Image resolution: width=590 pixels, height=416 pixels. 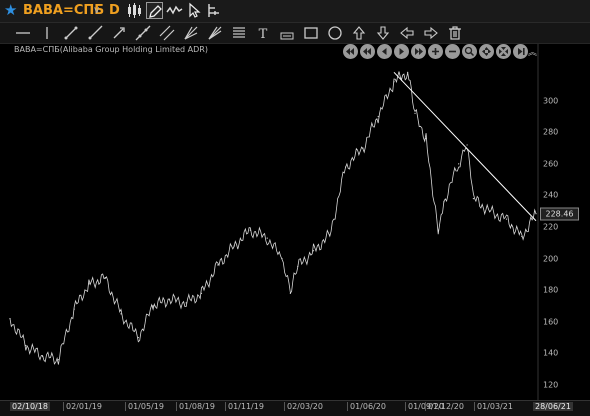 What do you see at coordinates (551, 353) in the screenshot?
I see `y-tick-label: 140` at bounding box center [551, 353].